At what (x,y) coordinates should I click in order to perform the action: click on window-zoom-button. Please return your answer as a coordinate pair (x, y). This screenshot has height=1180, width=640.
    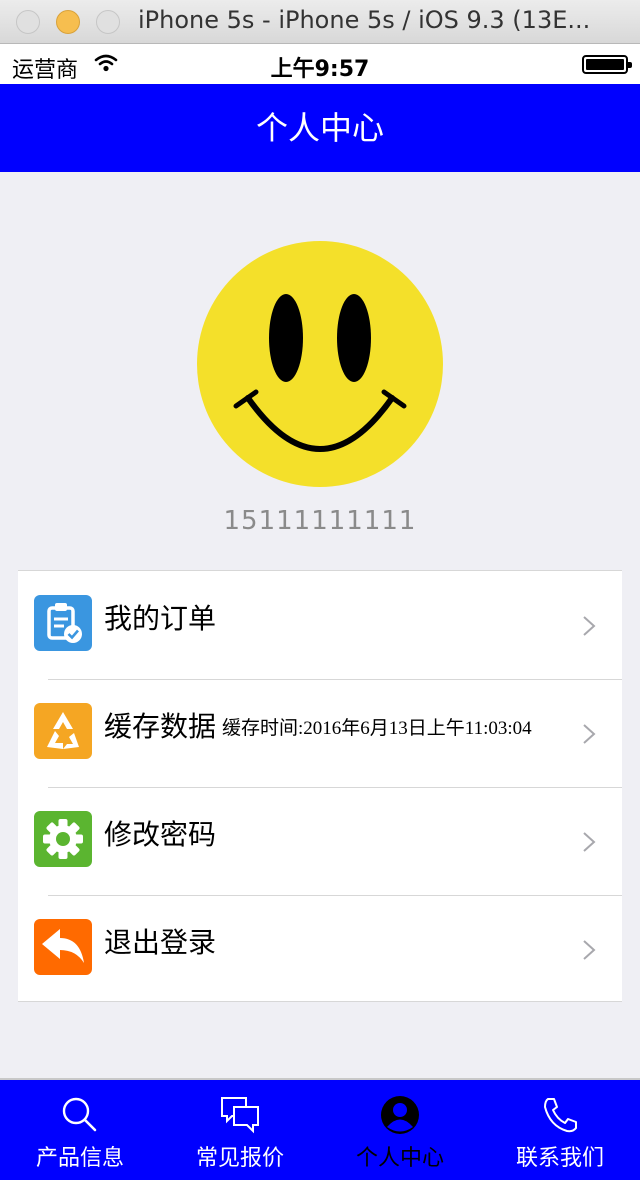
    Looking at the image, I should click on (108, 22).